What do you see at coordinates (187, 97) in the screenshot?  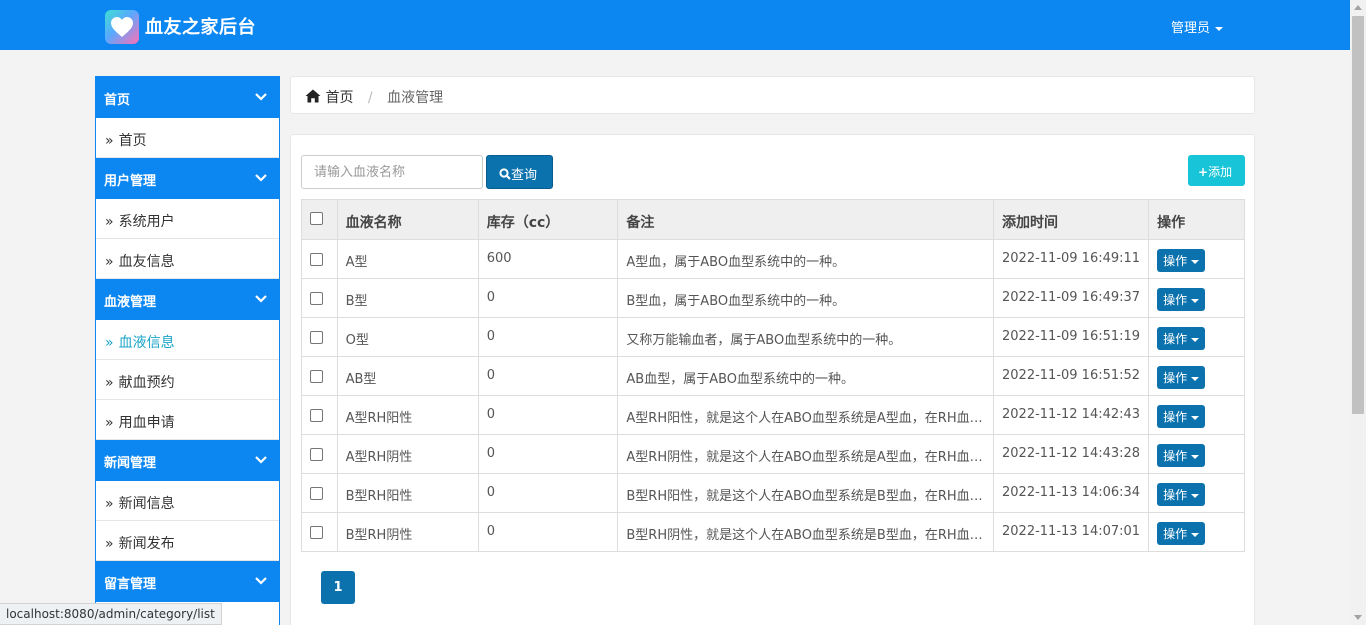 I see `sidebar-group-home: 首页` at bounding box center [187, 97].